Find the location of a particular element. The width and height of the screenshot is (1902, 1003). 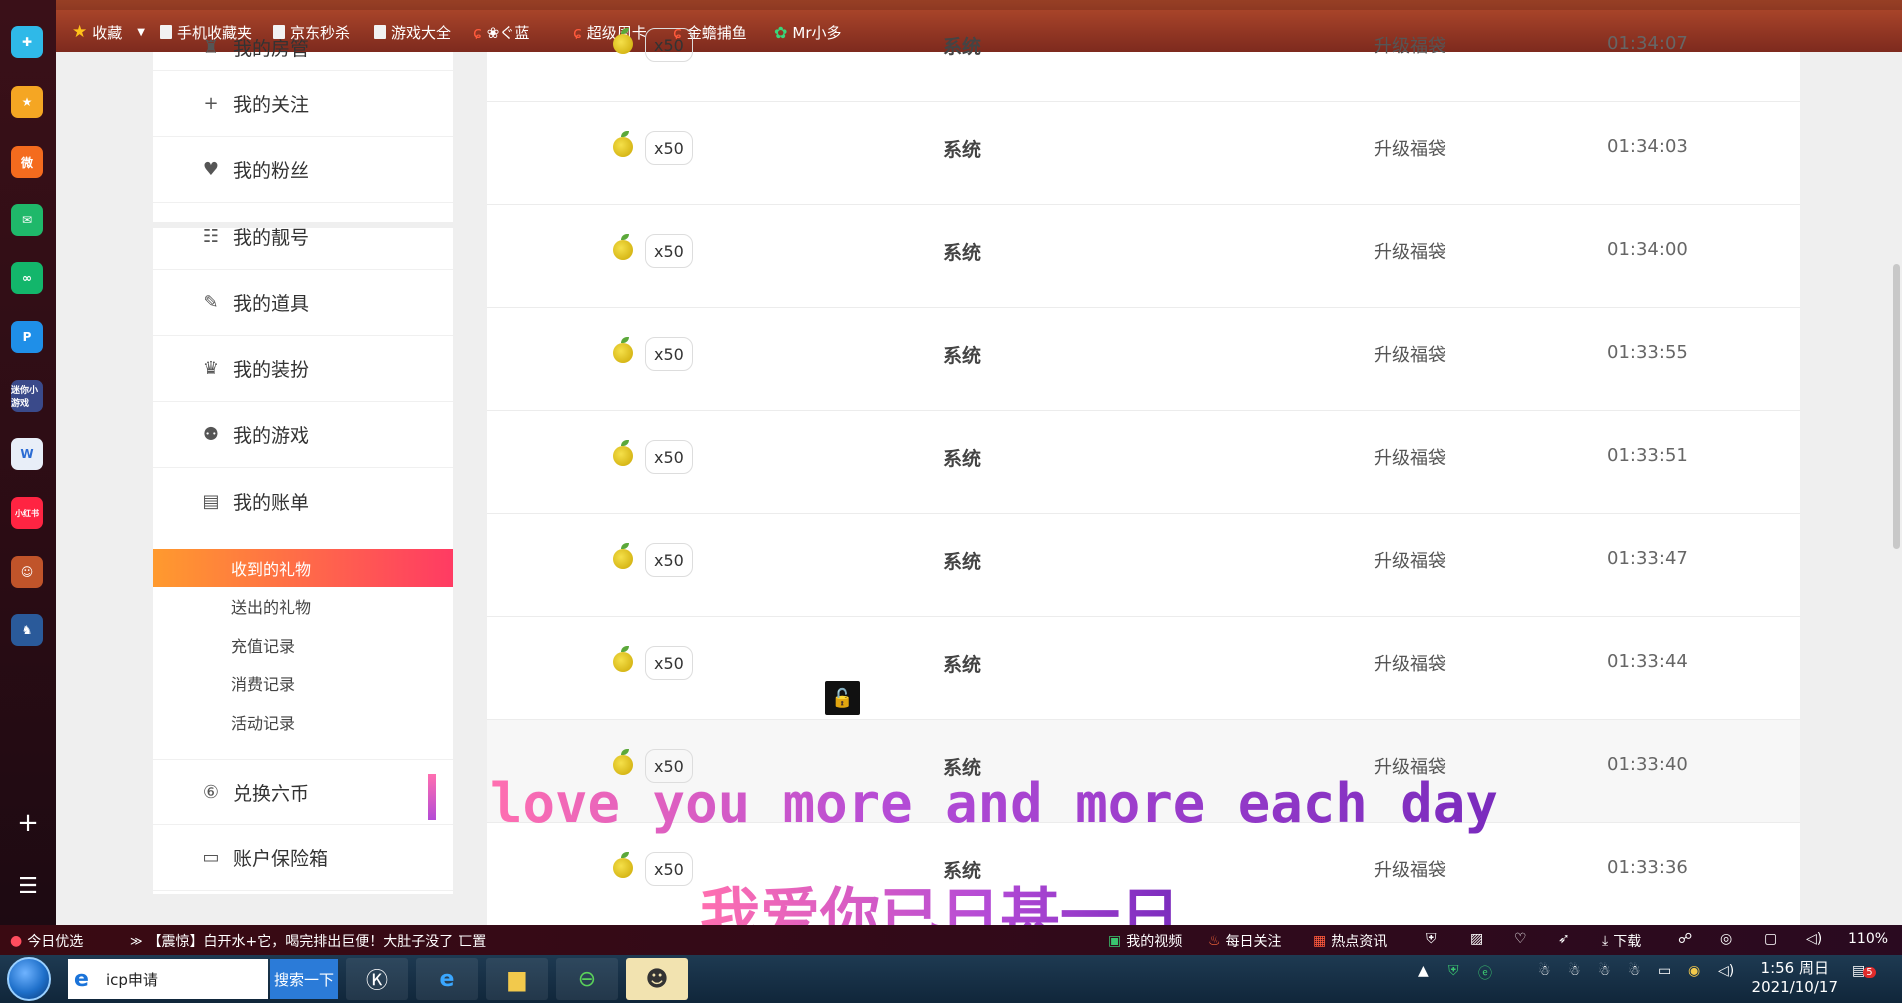

sidebar-item-following: + 我的关注 is located at coordinates (303, 104).